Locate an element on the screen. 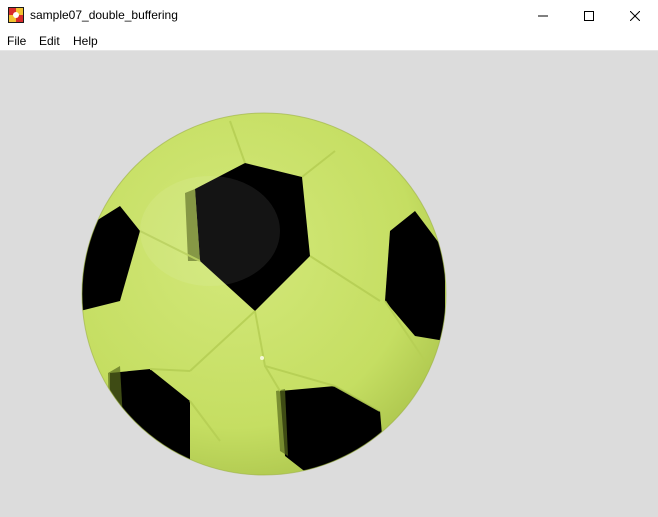 The width and height of the screenshot is (658, 517). close-icon is located at coordinates (635, 15).